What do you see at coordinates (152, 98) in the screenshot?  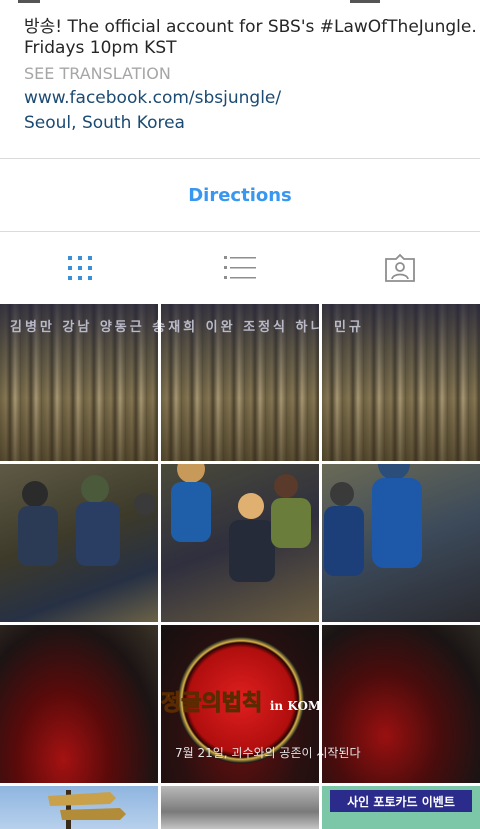 I see `website-link: www.facebook.com/sbsjungle/` at bounding box center [152, 98].